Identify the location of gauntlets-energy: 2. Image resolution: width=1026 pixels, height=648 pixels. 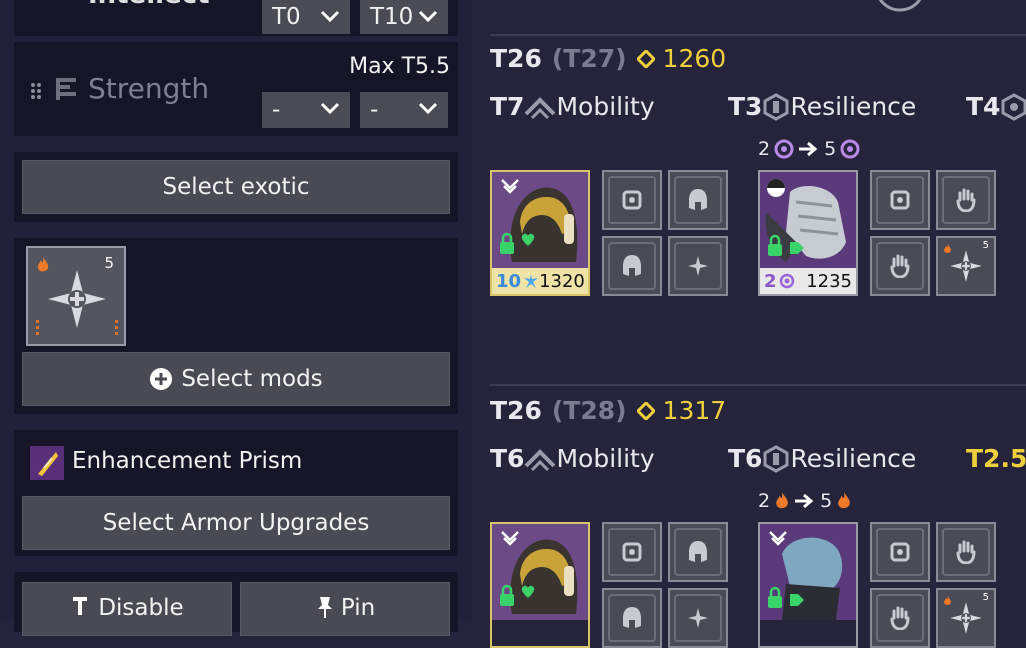
(779, 281).